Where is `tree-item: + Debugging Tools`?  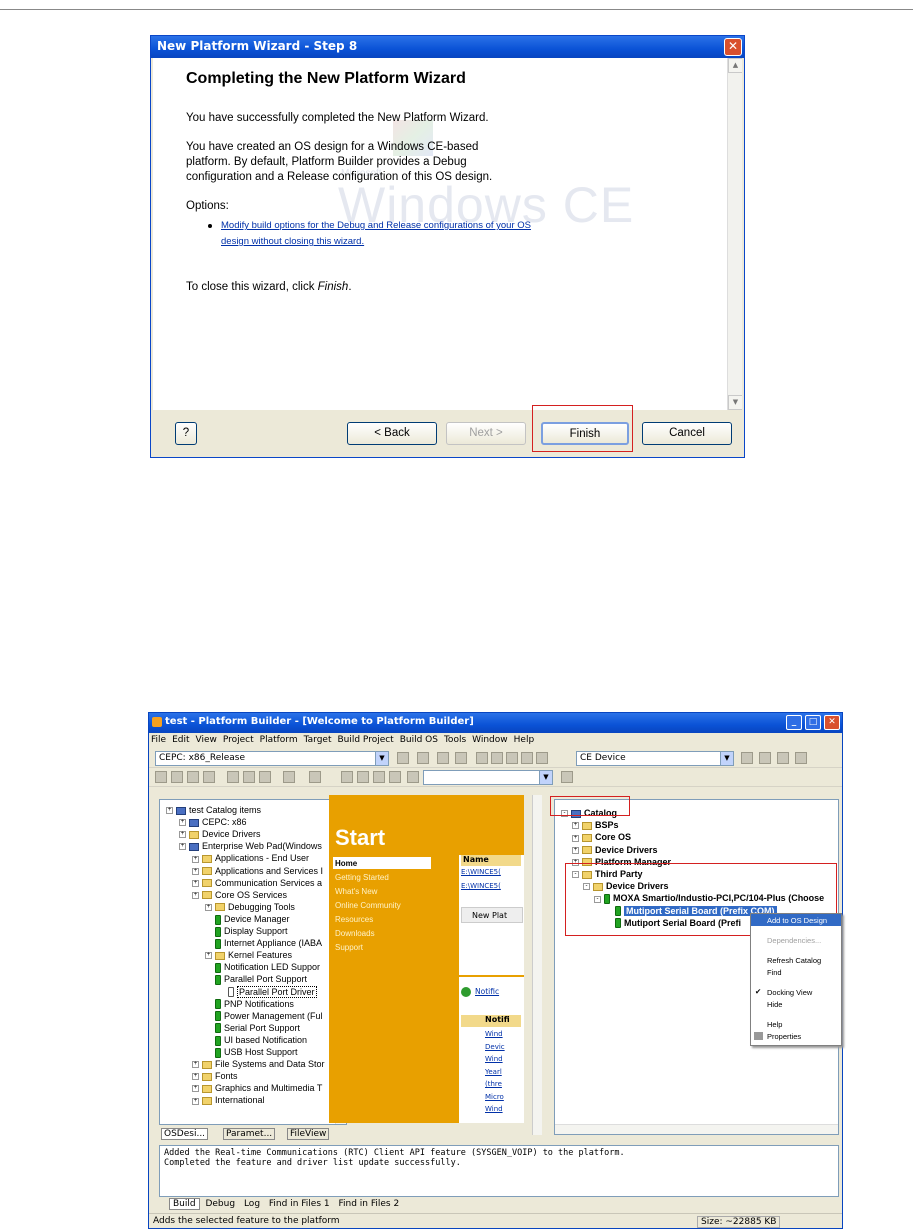 tree-item: + Debugging Tools is located at coordinates (250, 907).